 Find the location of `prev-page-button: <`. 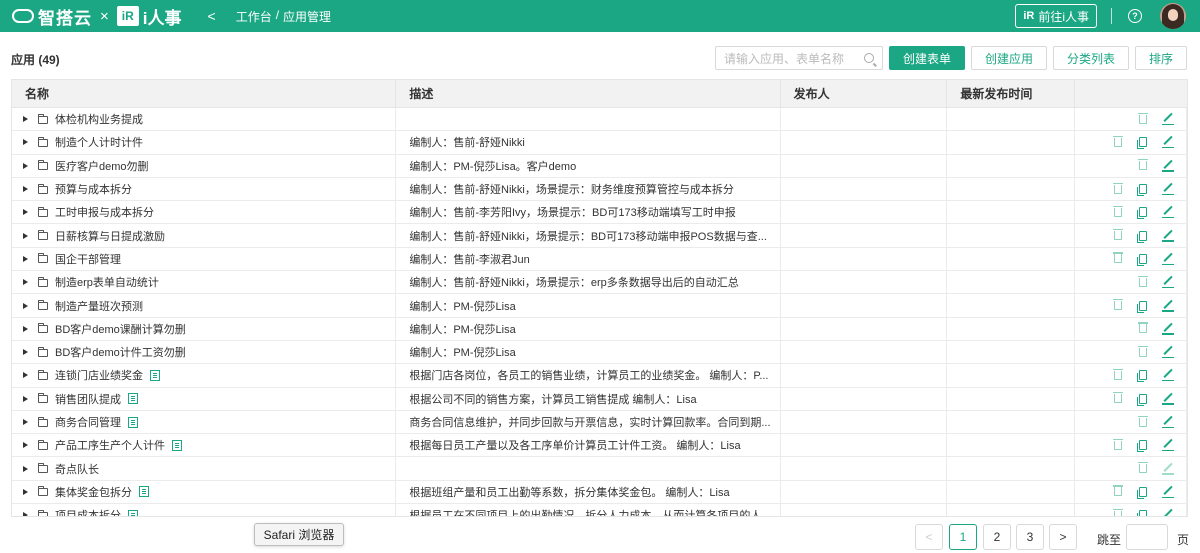

prev-page-button: < is located at coordinates (929, 537).